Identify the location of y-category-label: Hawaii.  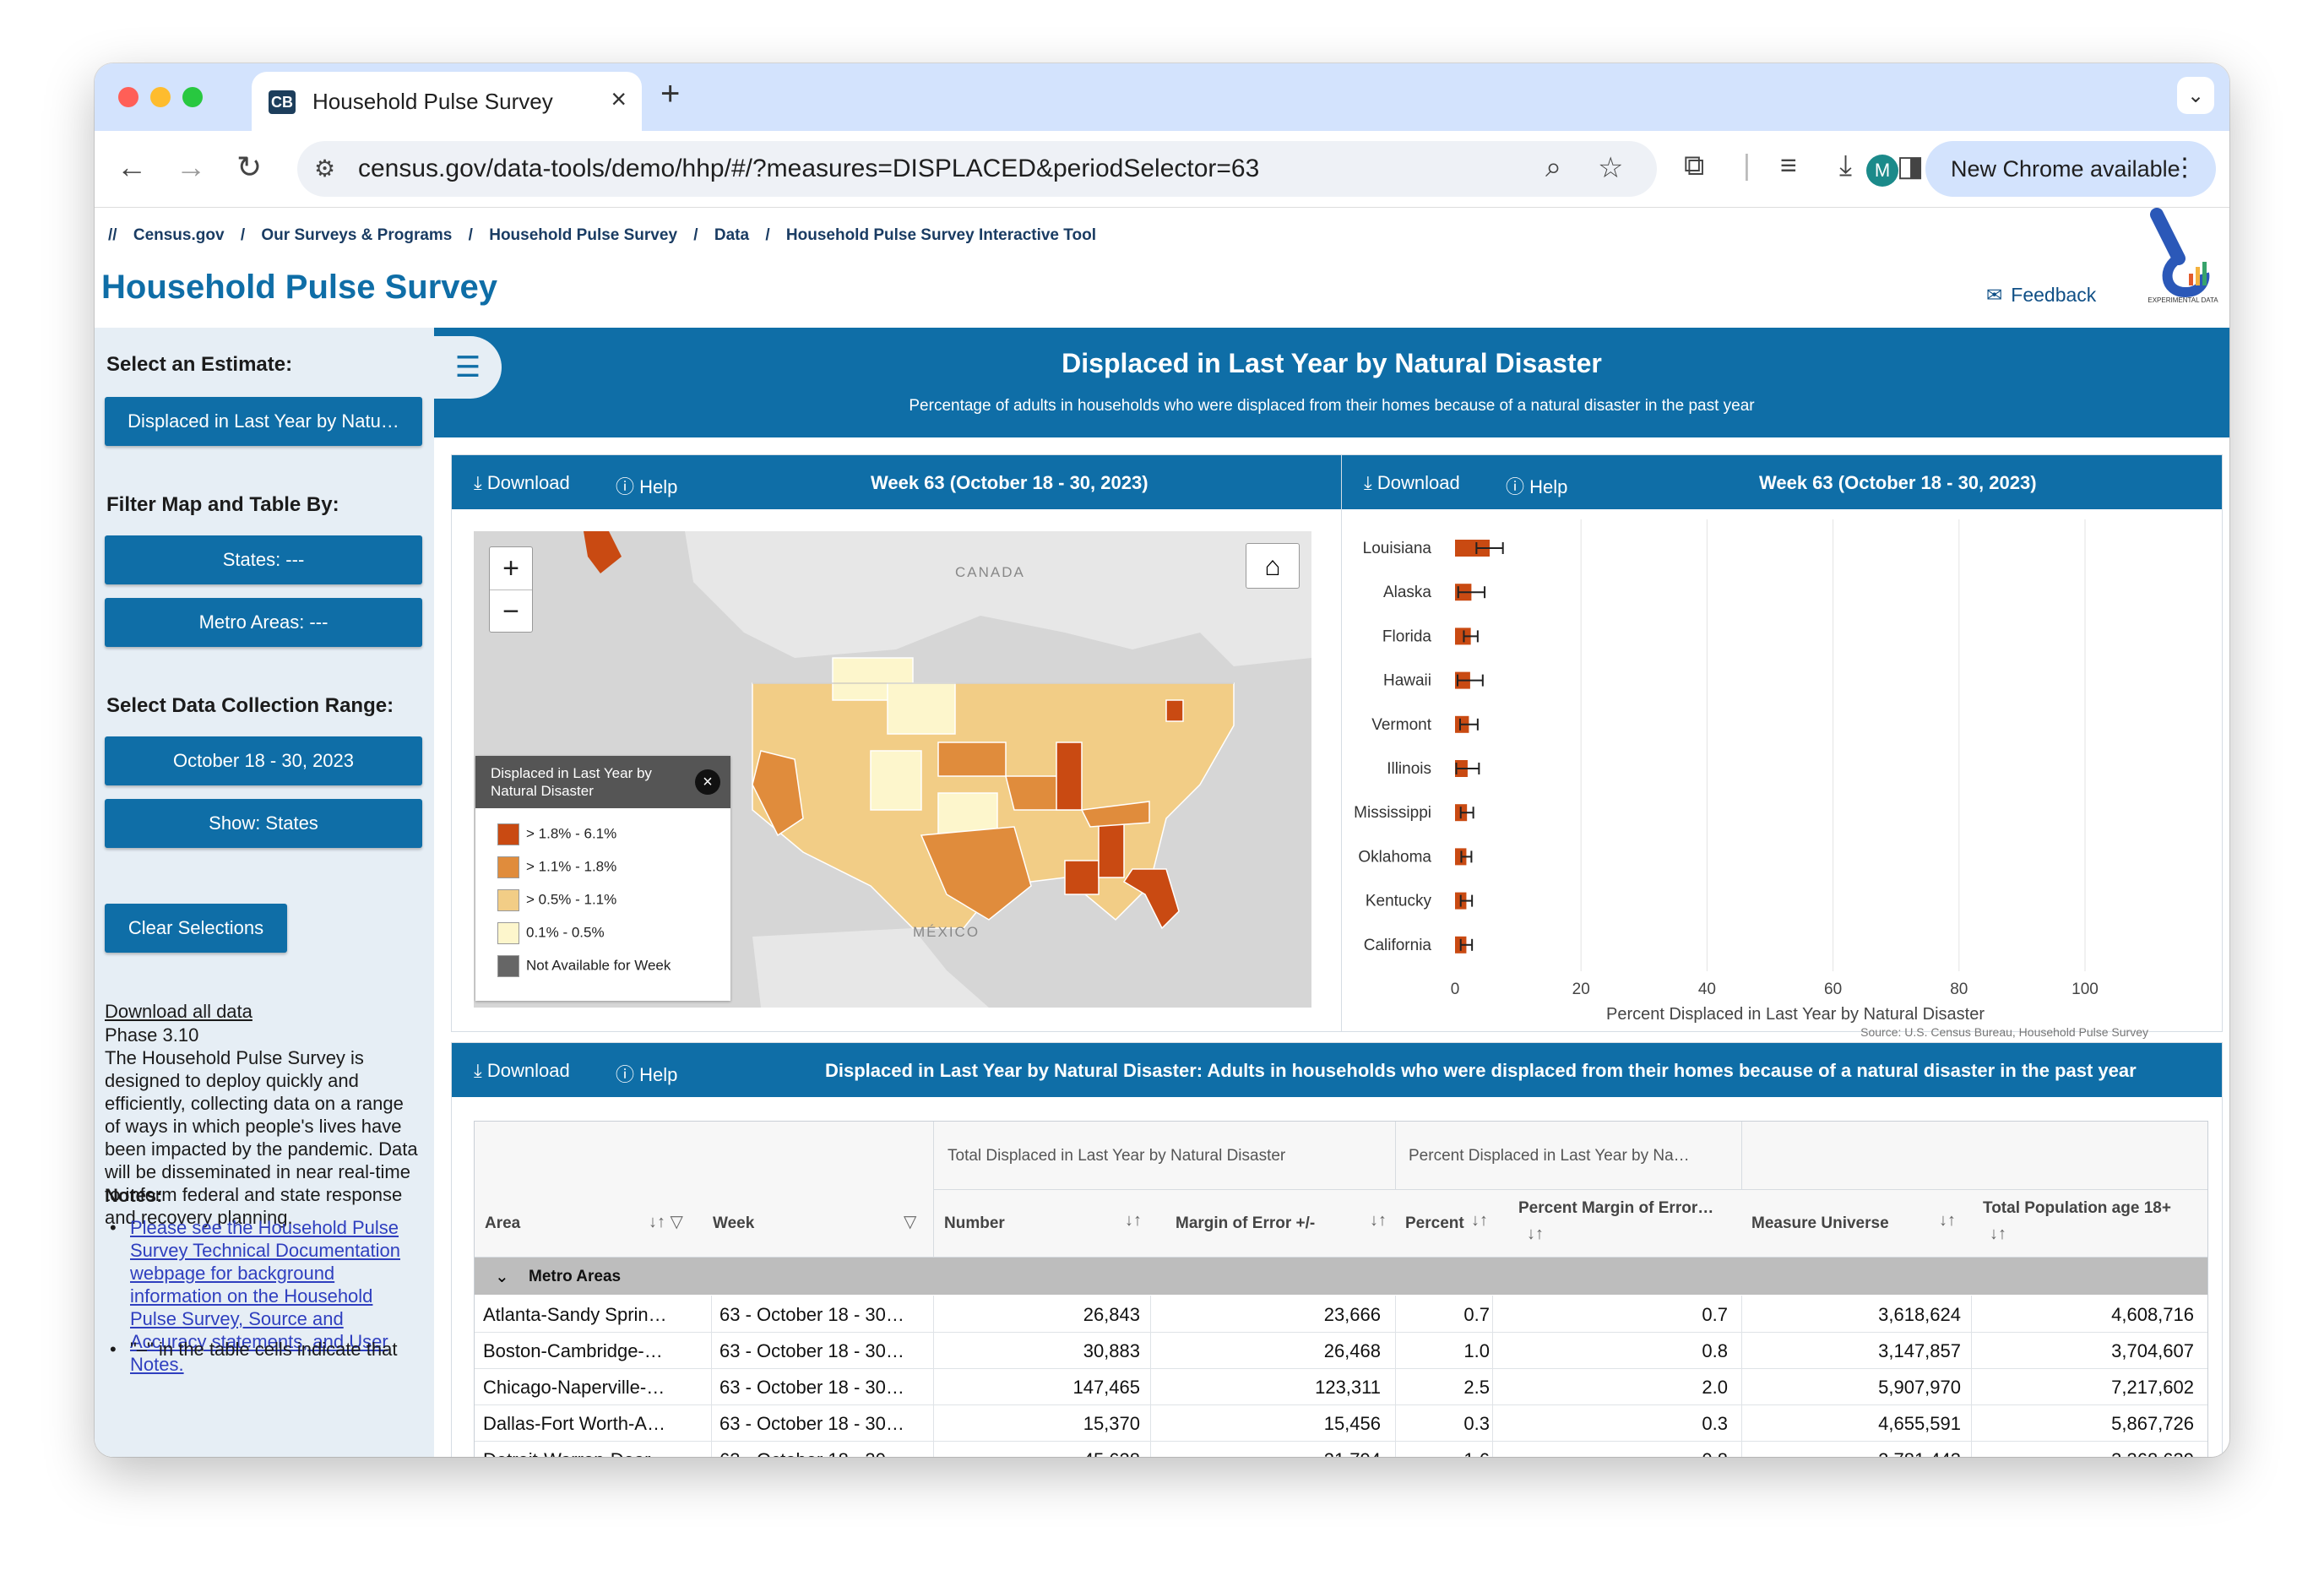
(1407, 681).